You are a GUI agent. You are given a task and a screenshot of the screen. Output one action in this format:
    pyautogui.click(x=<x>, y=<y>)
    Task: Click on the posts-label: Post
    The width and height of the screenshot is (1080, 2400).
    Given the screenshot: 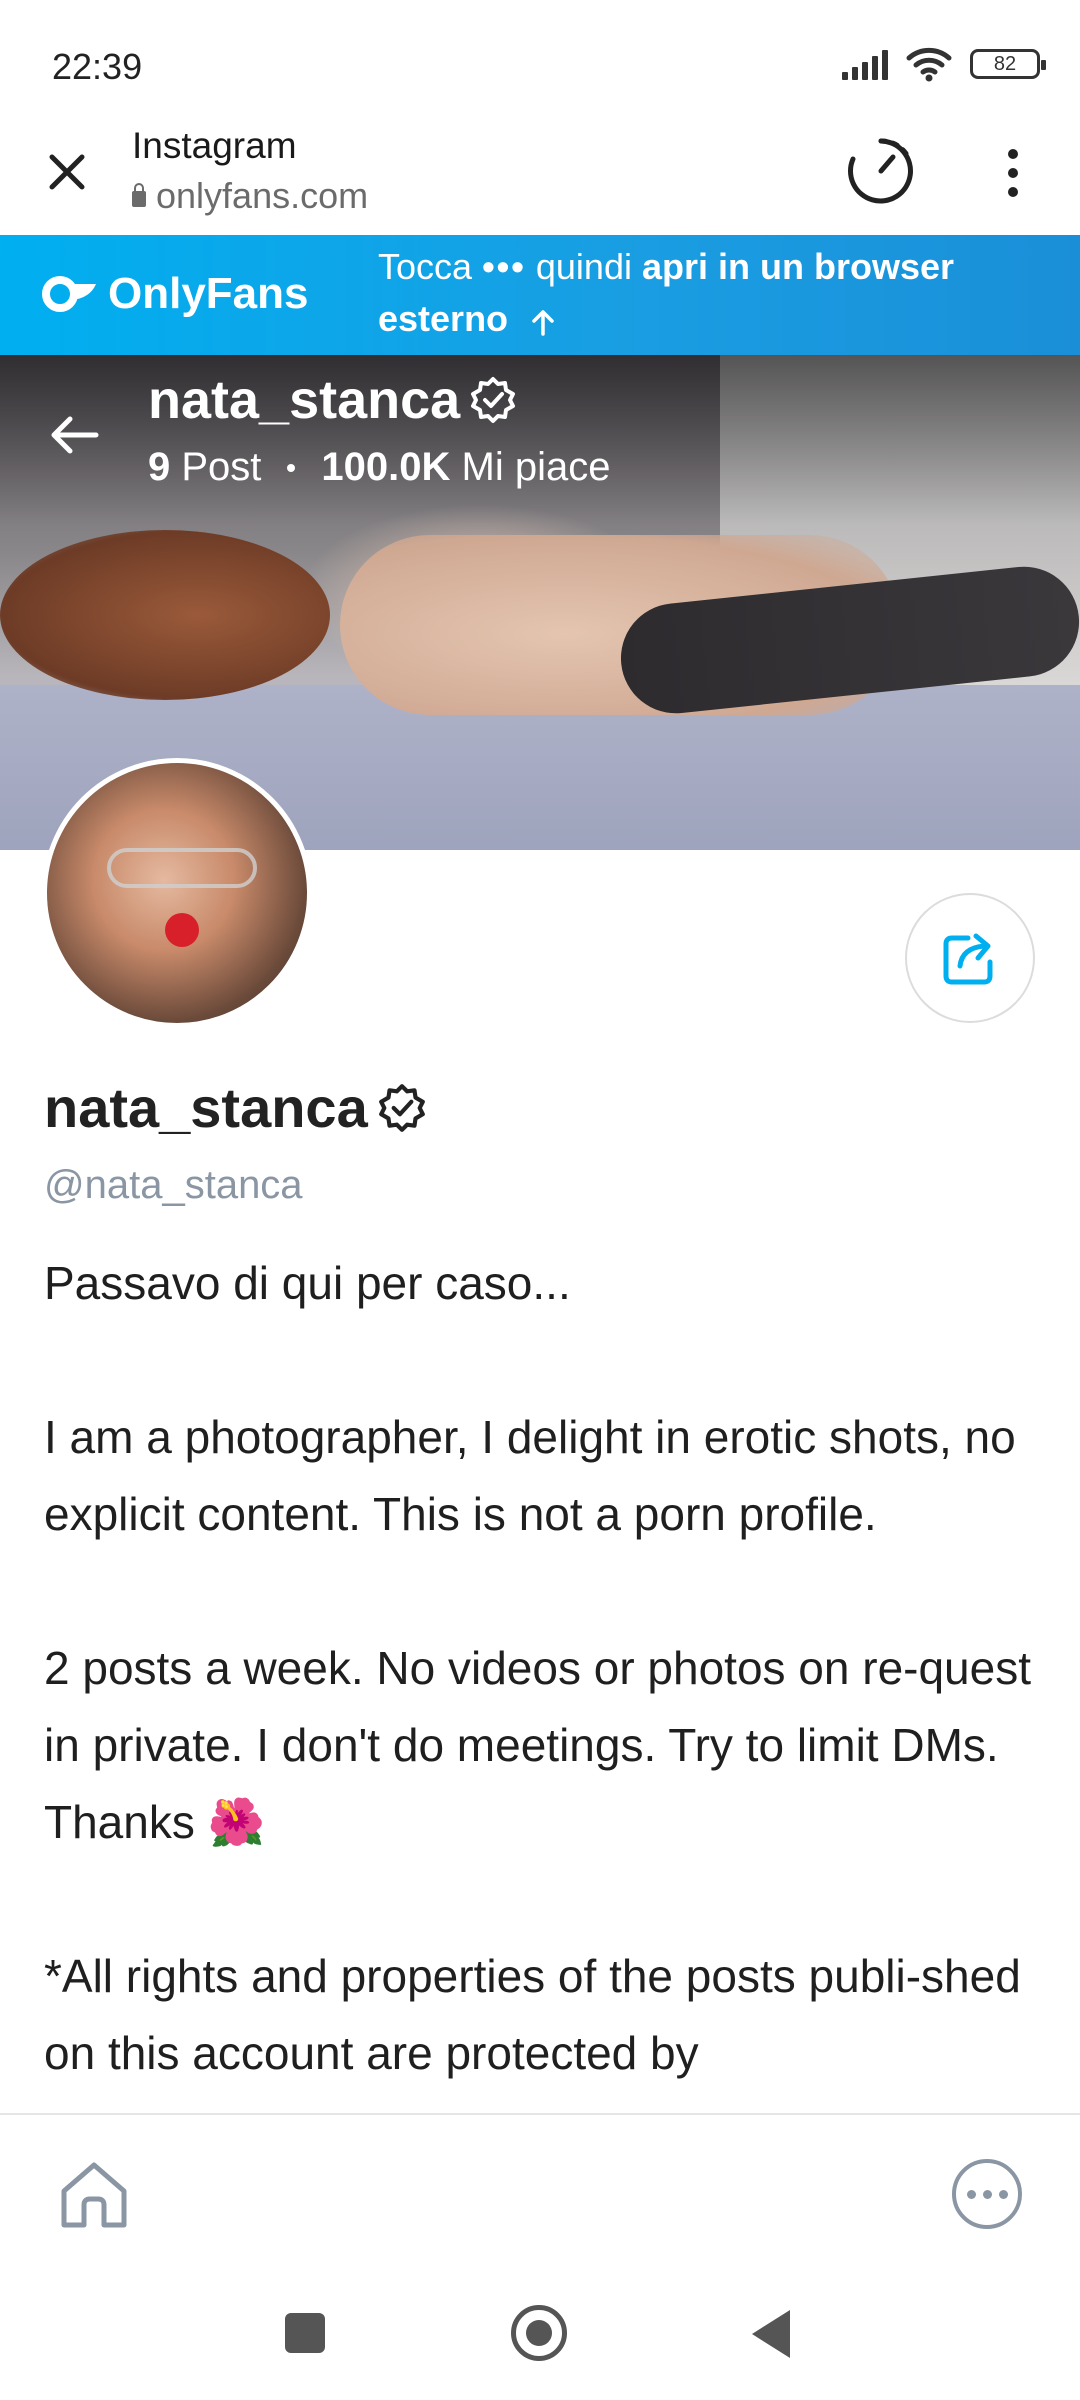 What is the action you would take?
    pyautogui.click(x=221, y=467)
    